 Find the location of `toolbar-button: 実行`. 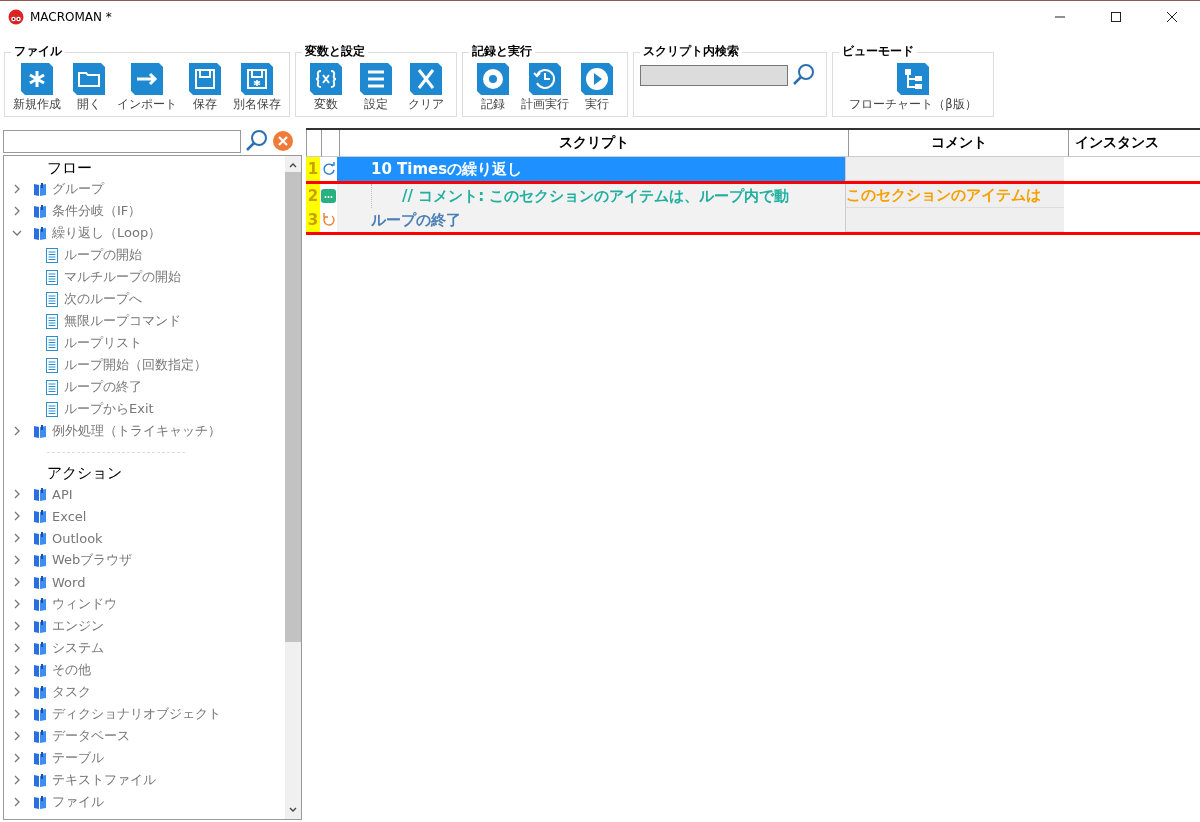

toolbar-button: 実行 is located at coordinates (597, 87).